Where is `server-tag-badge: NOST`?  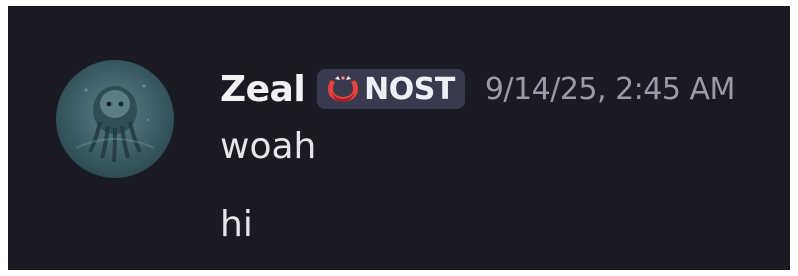
server-tag-badge: NOST is located at coordinates (391, 89).